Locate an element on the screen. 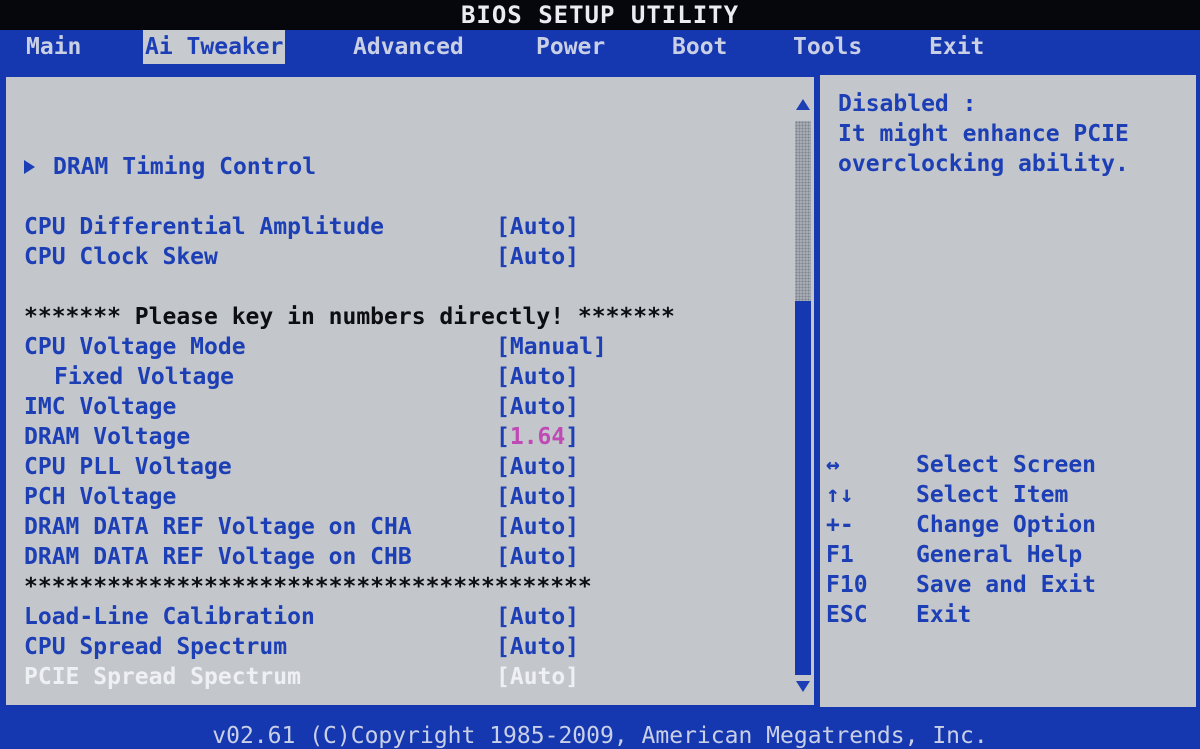 The width and height of the screenshot is (1200, 749). tab-ai-tweaker: Ai Tweaker is located at coordinates (214, 47).